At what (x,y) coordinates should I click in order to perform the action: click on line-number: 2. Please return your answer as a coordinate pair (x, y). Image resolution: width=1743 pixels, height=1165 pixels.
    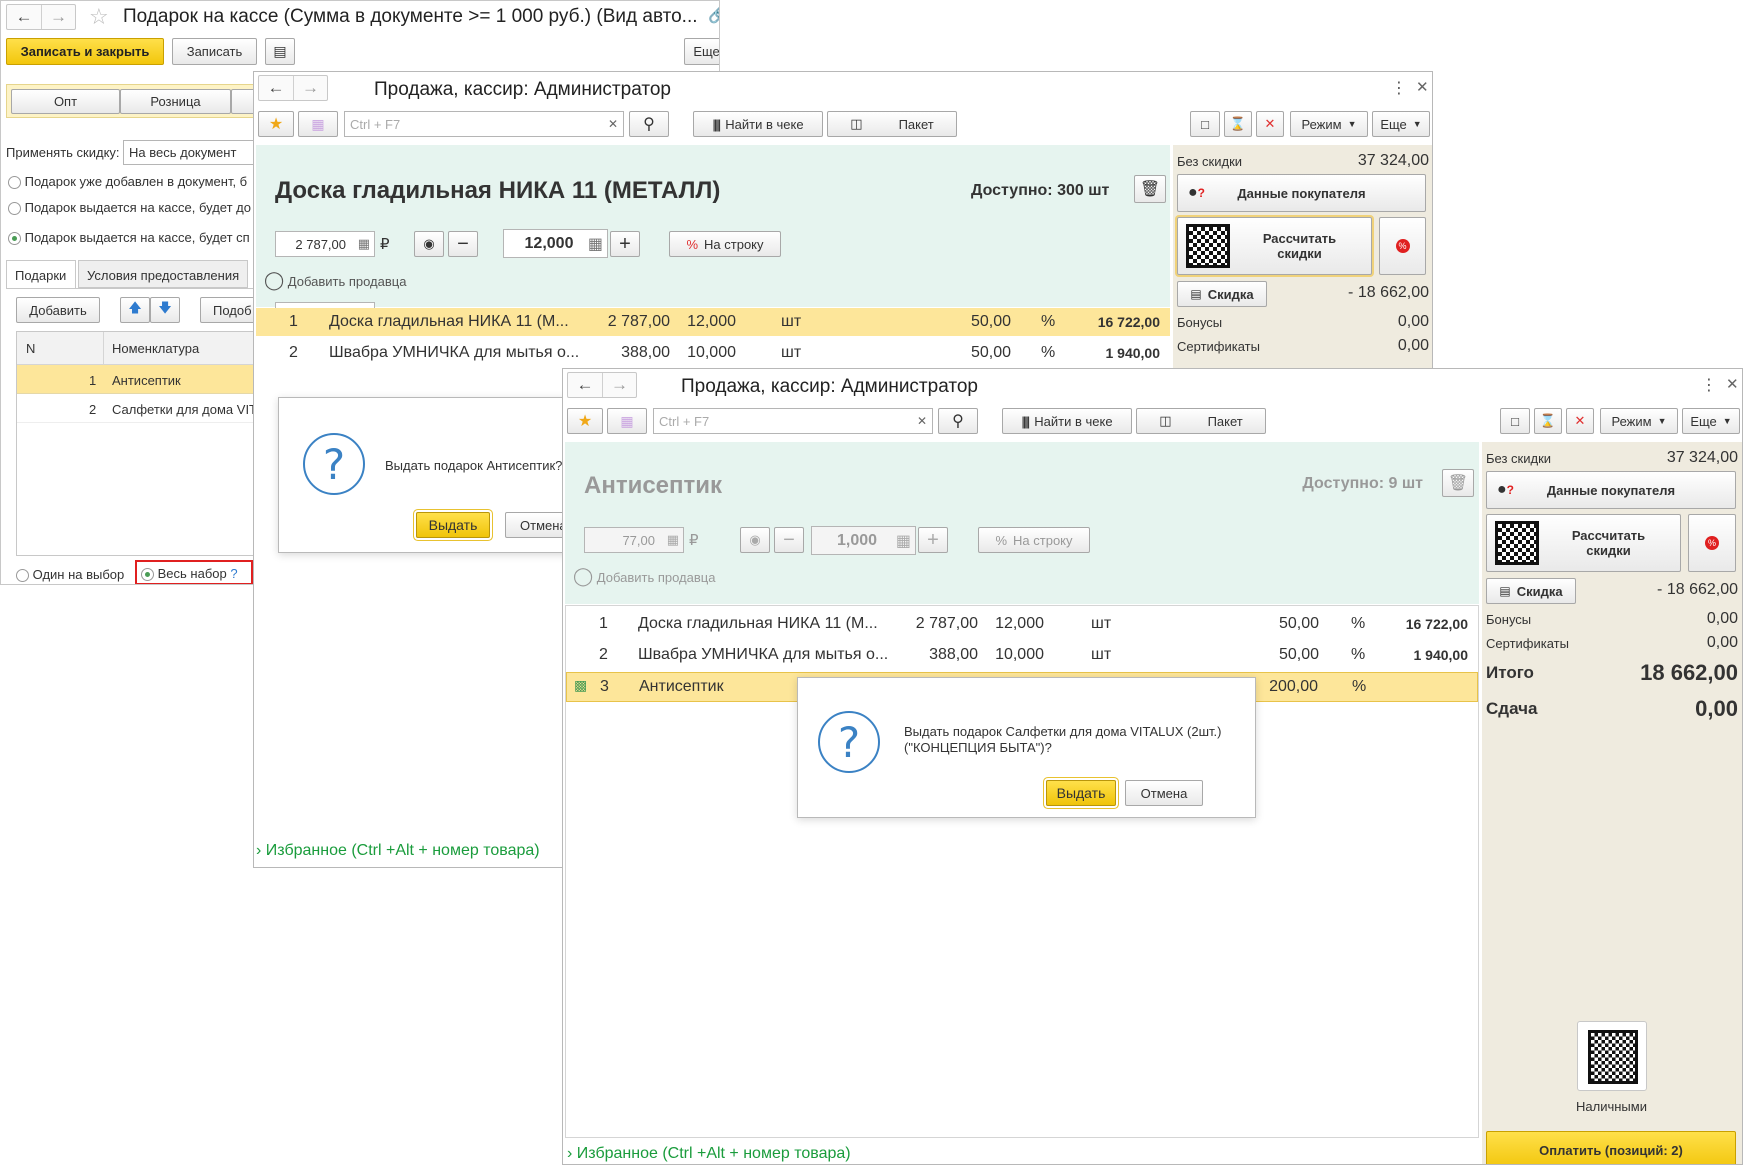
    Looking at the image, I should click on (603, 654).